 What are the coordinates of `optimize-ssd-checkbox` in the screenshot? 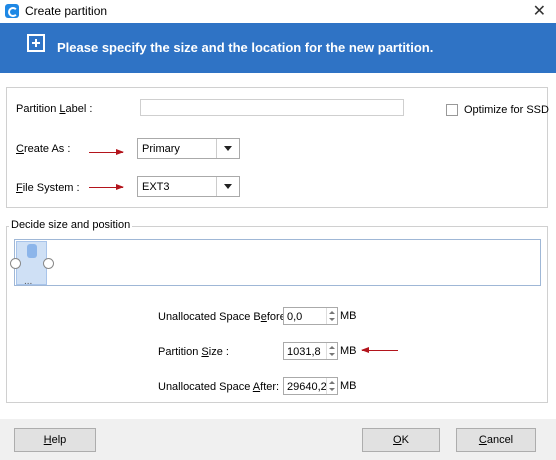 It's located at (452, 110).